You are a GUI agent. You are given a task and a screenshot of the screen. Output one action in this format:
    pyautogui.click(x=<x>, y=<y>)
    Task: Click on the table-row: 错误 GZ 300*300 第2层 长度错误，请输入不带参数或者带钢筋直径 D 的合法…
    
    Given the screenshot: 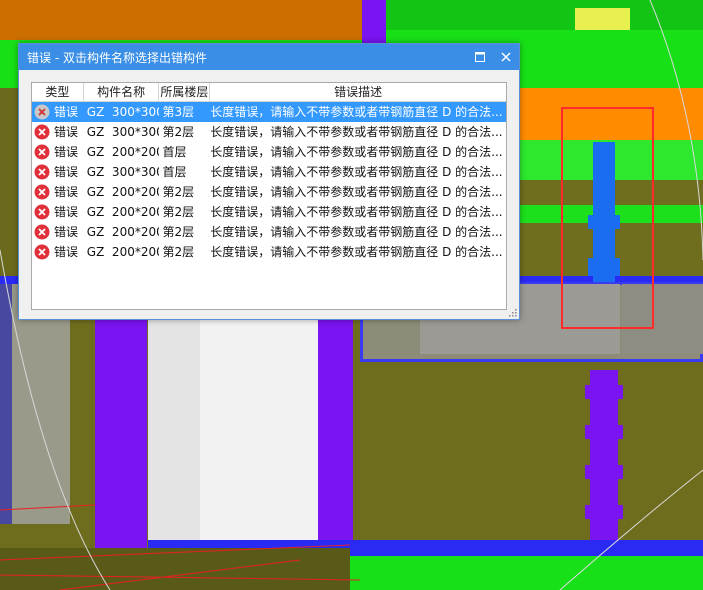 What is the action you would take?
    pyautogui.click(x=269, y=132)
    